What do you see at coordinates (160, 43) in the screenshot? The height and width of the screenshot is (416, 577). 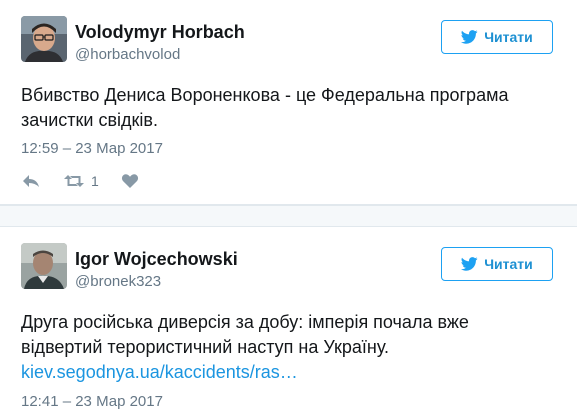 I see `tweet-author: Volodymyr Horbach @horbachvolod` at bounding box center [160, 43].